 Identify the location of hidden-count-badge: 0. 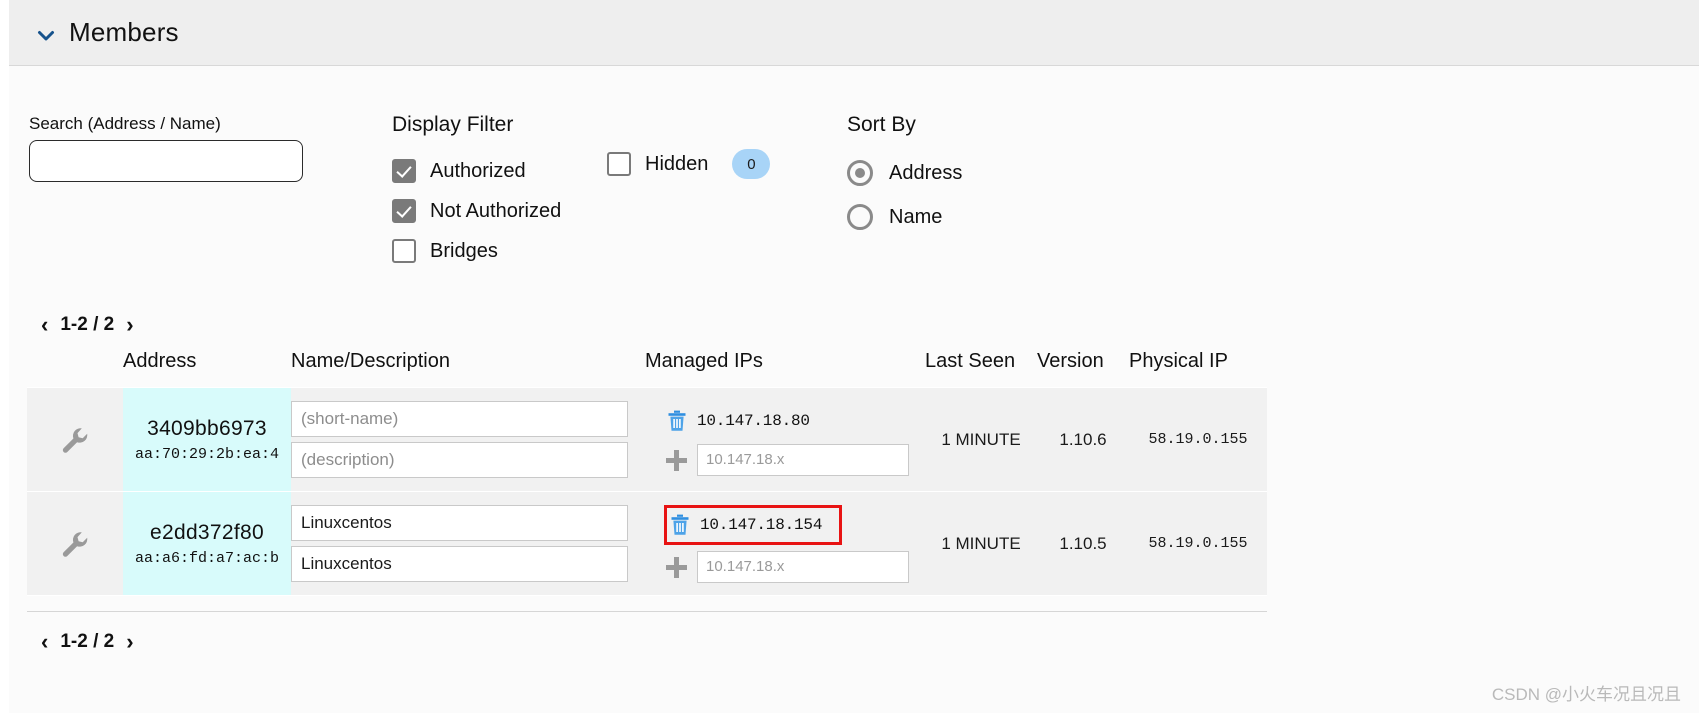
(751, 164).